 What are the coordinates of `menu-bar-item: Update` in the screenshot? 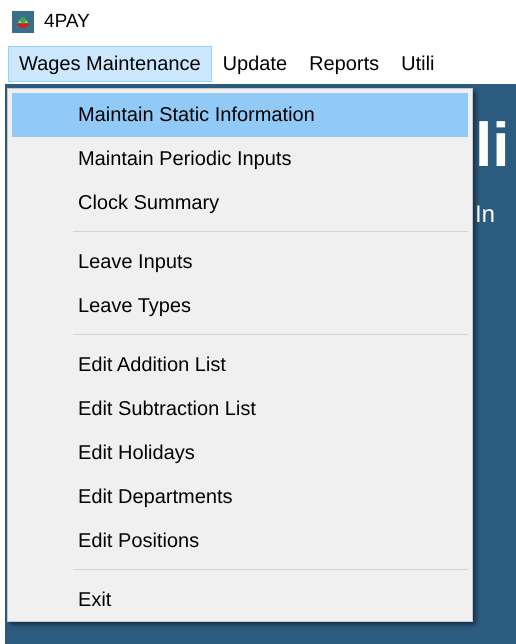 It's located at (255, 64).